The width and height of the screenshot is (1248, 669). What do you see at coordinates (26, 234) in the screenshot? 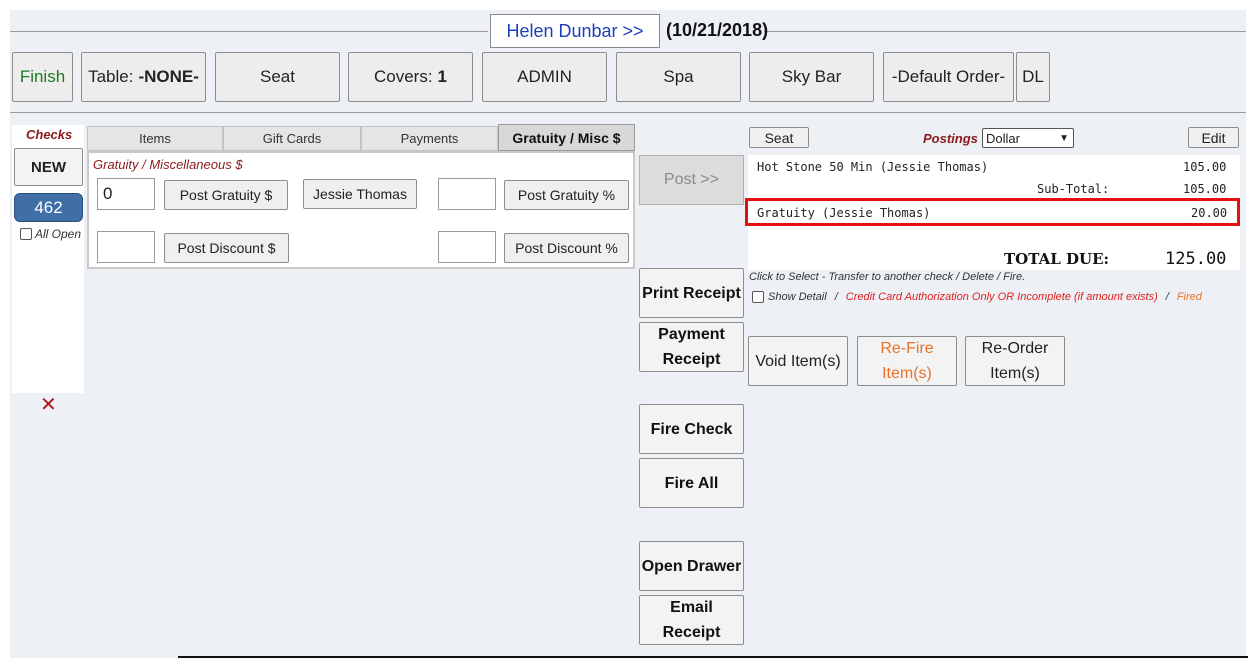
I see `all-open-checkbox` at bounding box center [26, 234].